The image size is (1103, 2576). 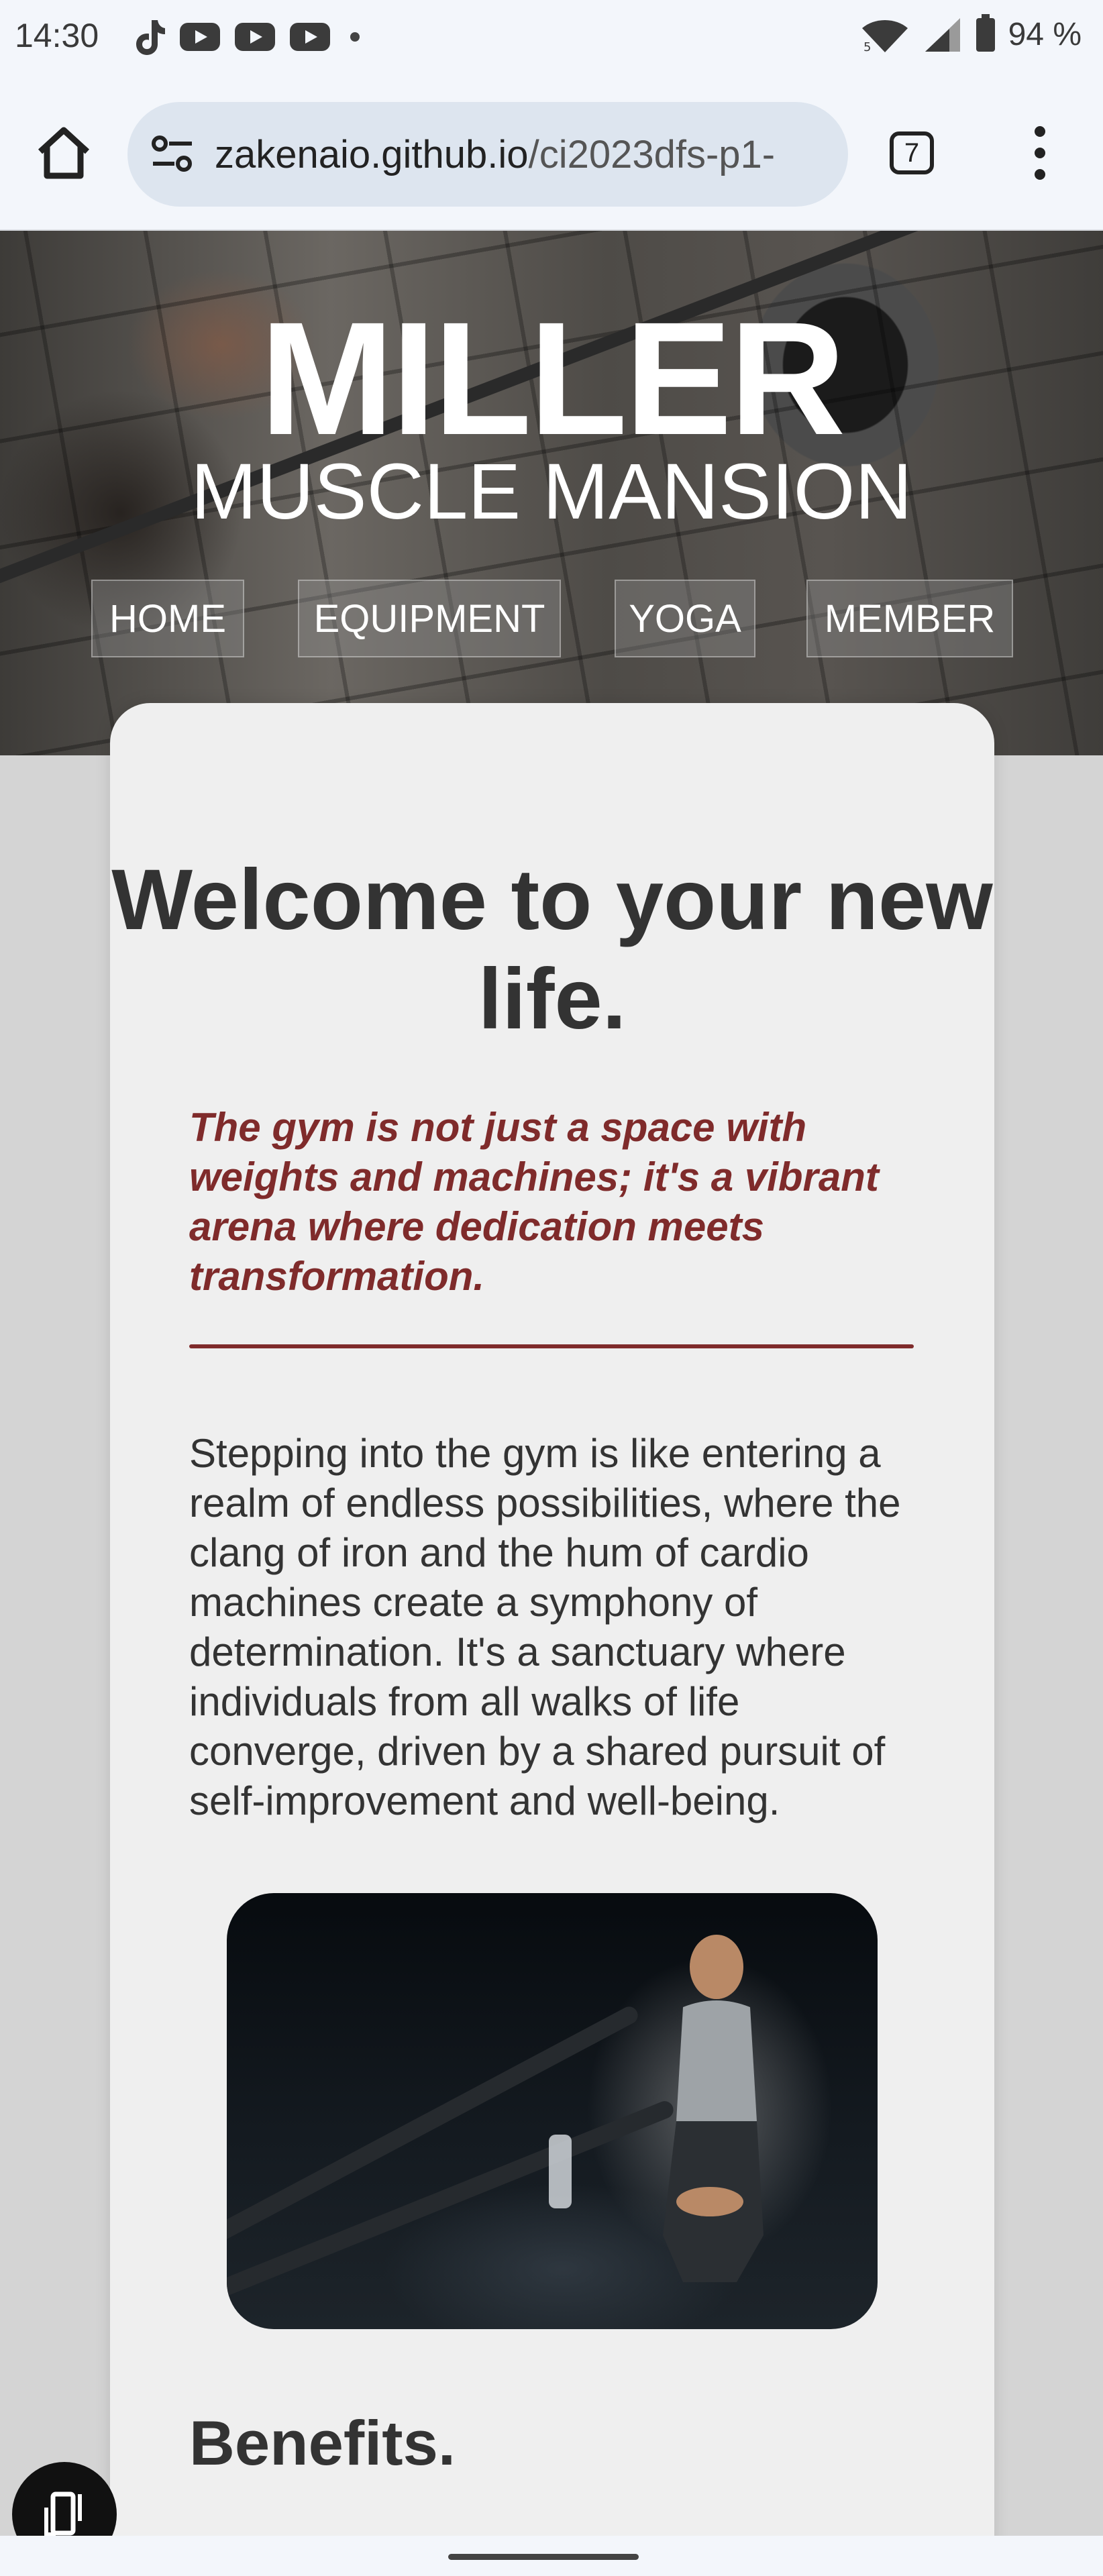 I want to click on site-settings-icon, so click(x=172, y=154).